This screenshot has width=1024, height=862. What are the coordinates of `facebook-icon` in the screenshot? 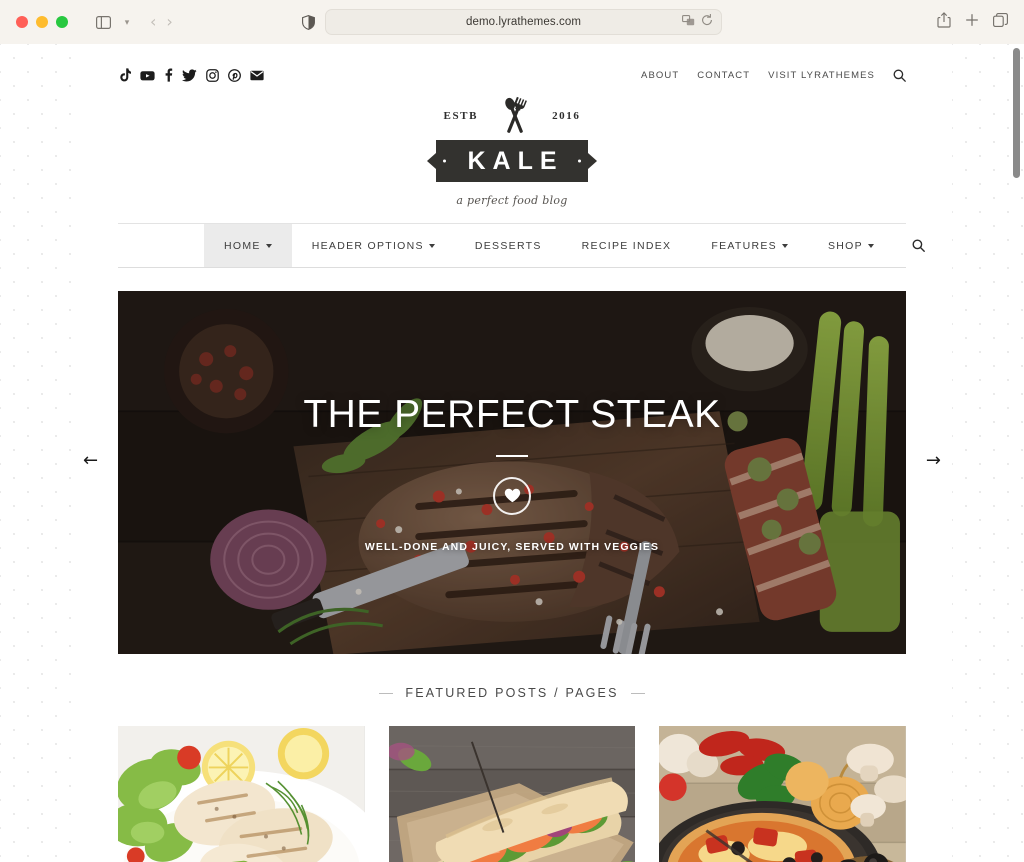 It's located at (168, 75).